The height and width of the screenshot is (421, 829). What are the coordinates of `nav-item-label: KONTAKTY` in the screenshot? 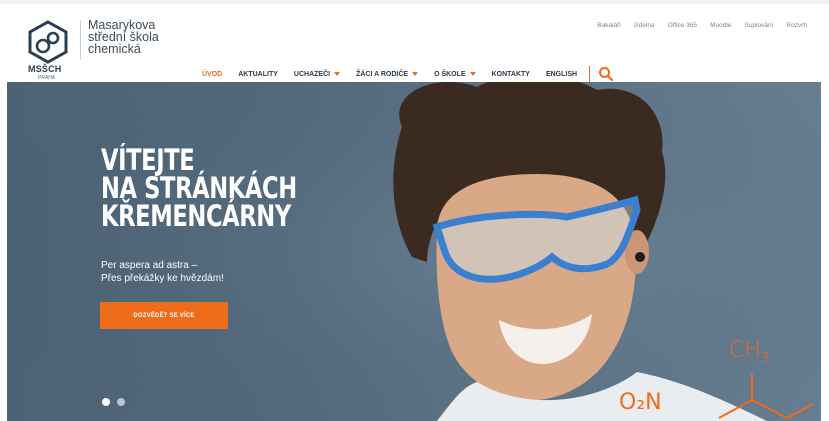 It's located at (510, 74).